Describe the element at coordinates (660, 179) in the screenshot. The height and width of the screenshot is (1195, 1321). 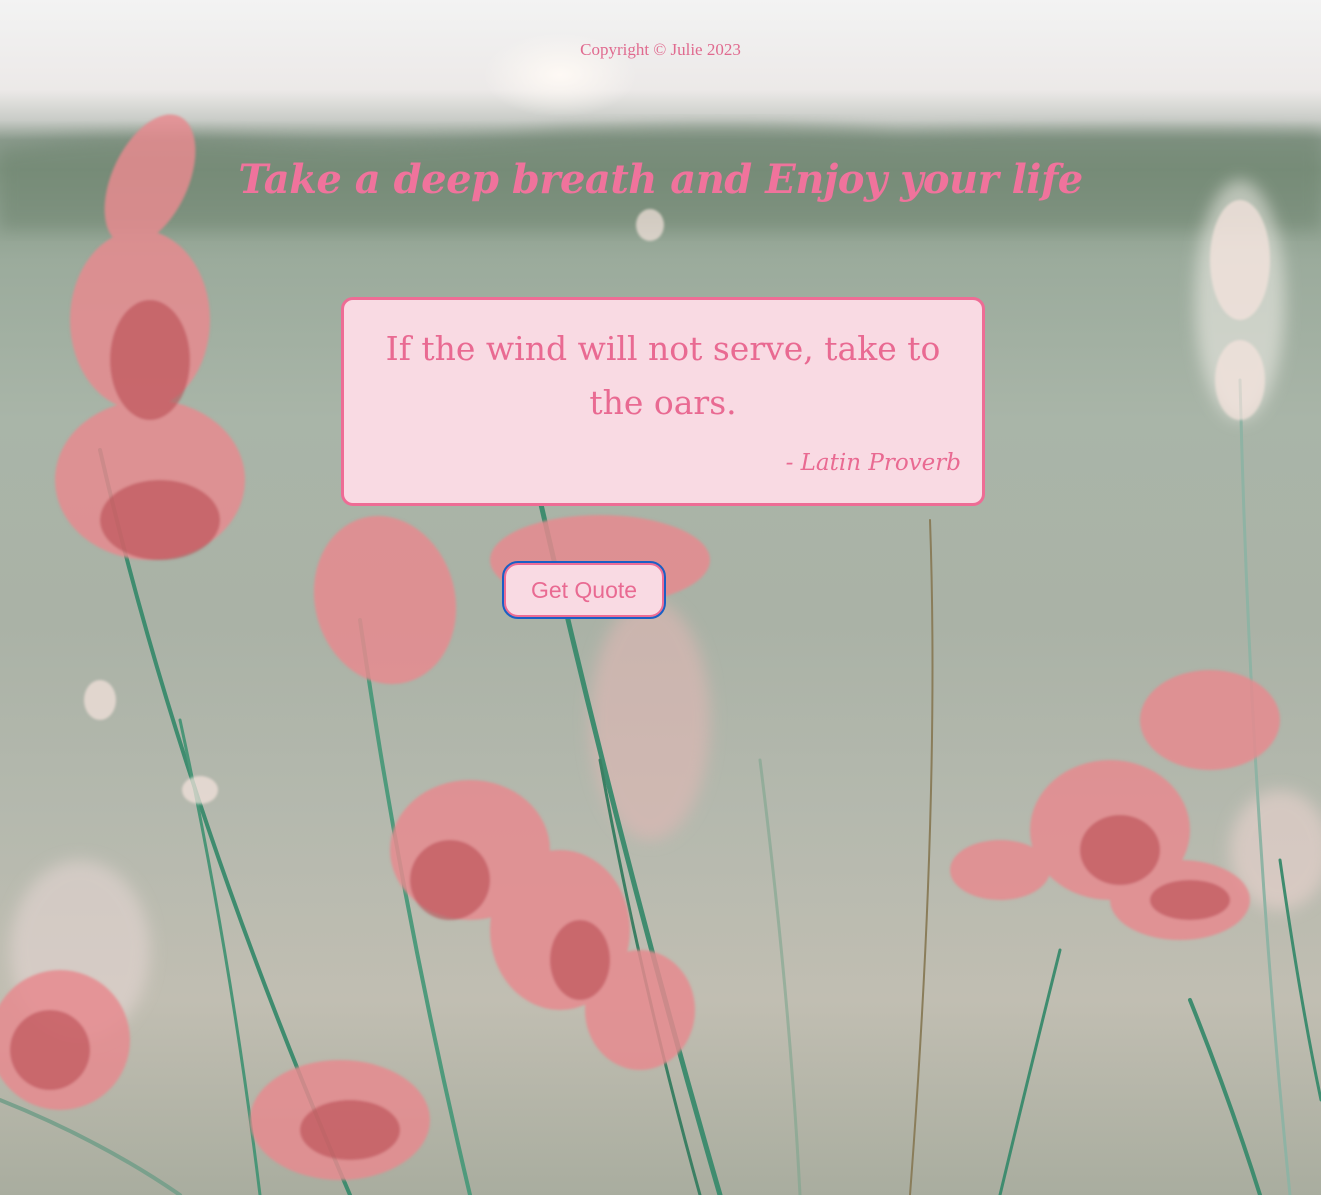
I see `page-title: Take a deep breath and Enjoy your life` at that location.